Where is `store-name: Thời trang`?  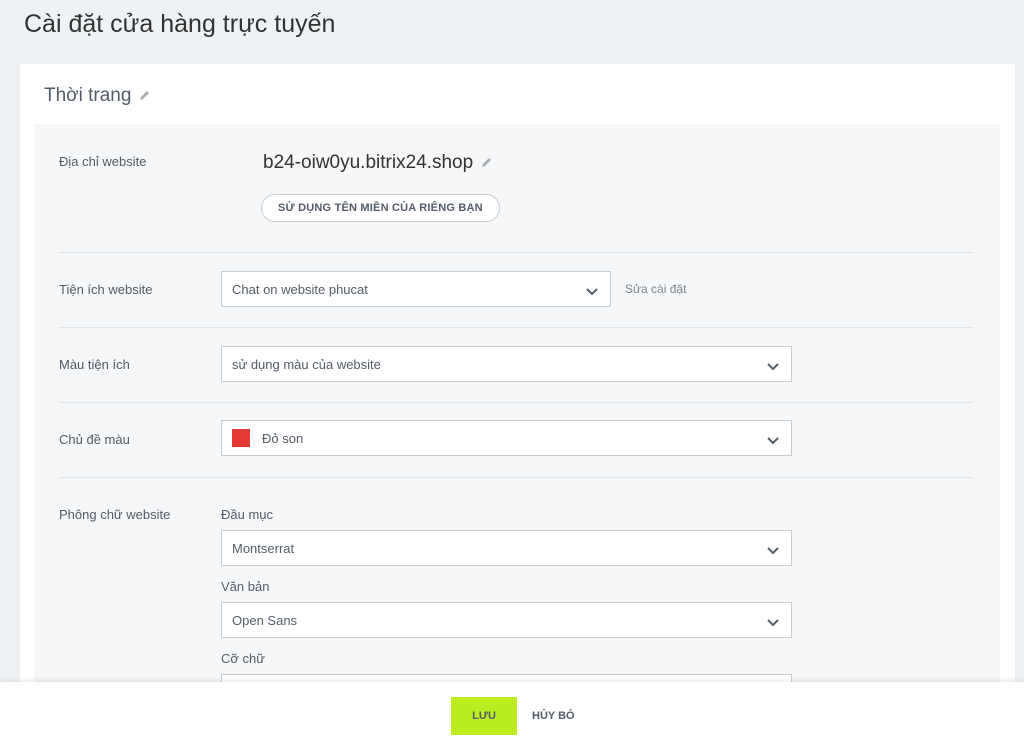 store-name: Thời trang is located at coordinates (97, 96).